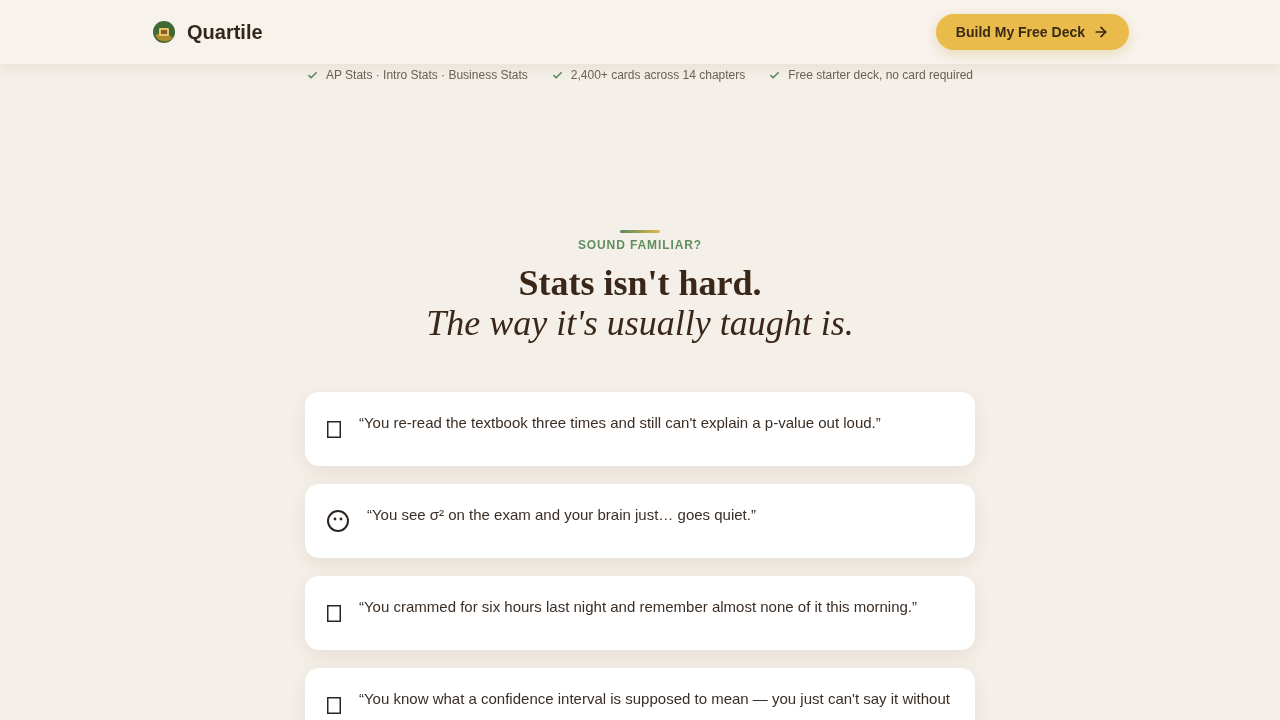 Image resolution: width=1280 pixels, height=720 pixels. I want to click on arrow-right-icon, so click(1101, 32).